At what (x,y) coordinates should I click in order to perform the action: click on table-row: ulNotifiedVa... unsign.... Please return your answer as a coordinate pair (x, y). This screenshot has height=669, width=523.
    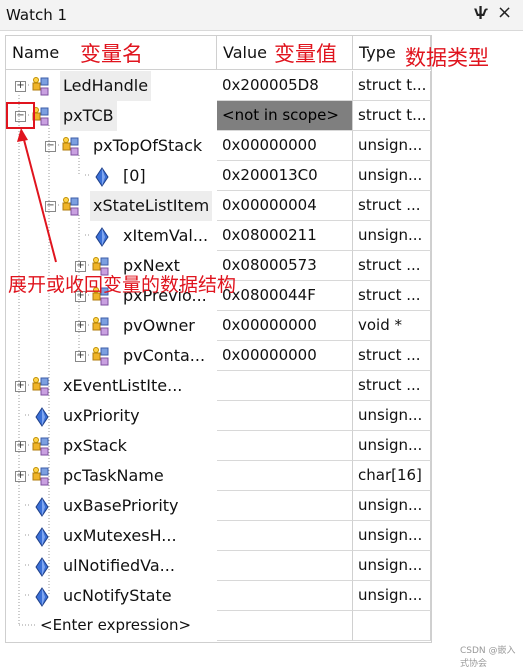
    Looking at the image, I should click on (218, 566).